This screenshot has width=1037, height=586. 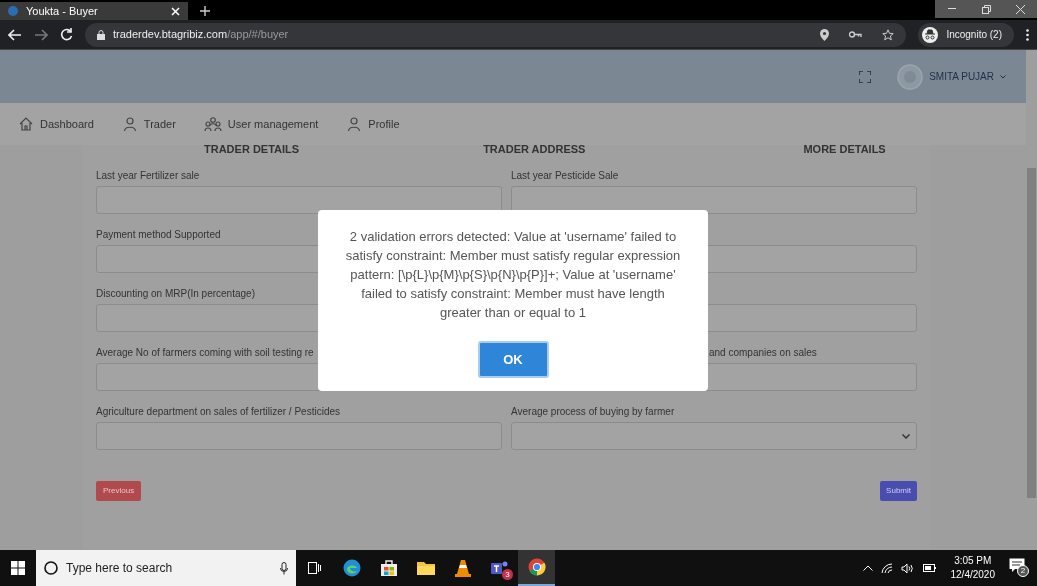 I want to click on taskbar-search-field: Type here to search, so click(x=166, y=568).